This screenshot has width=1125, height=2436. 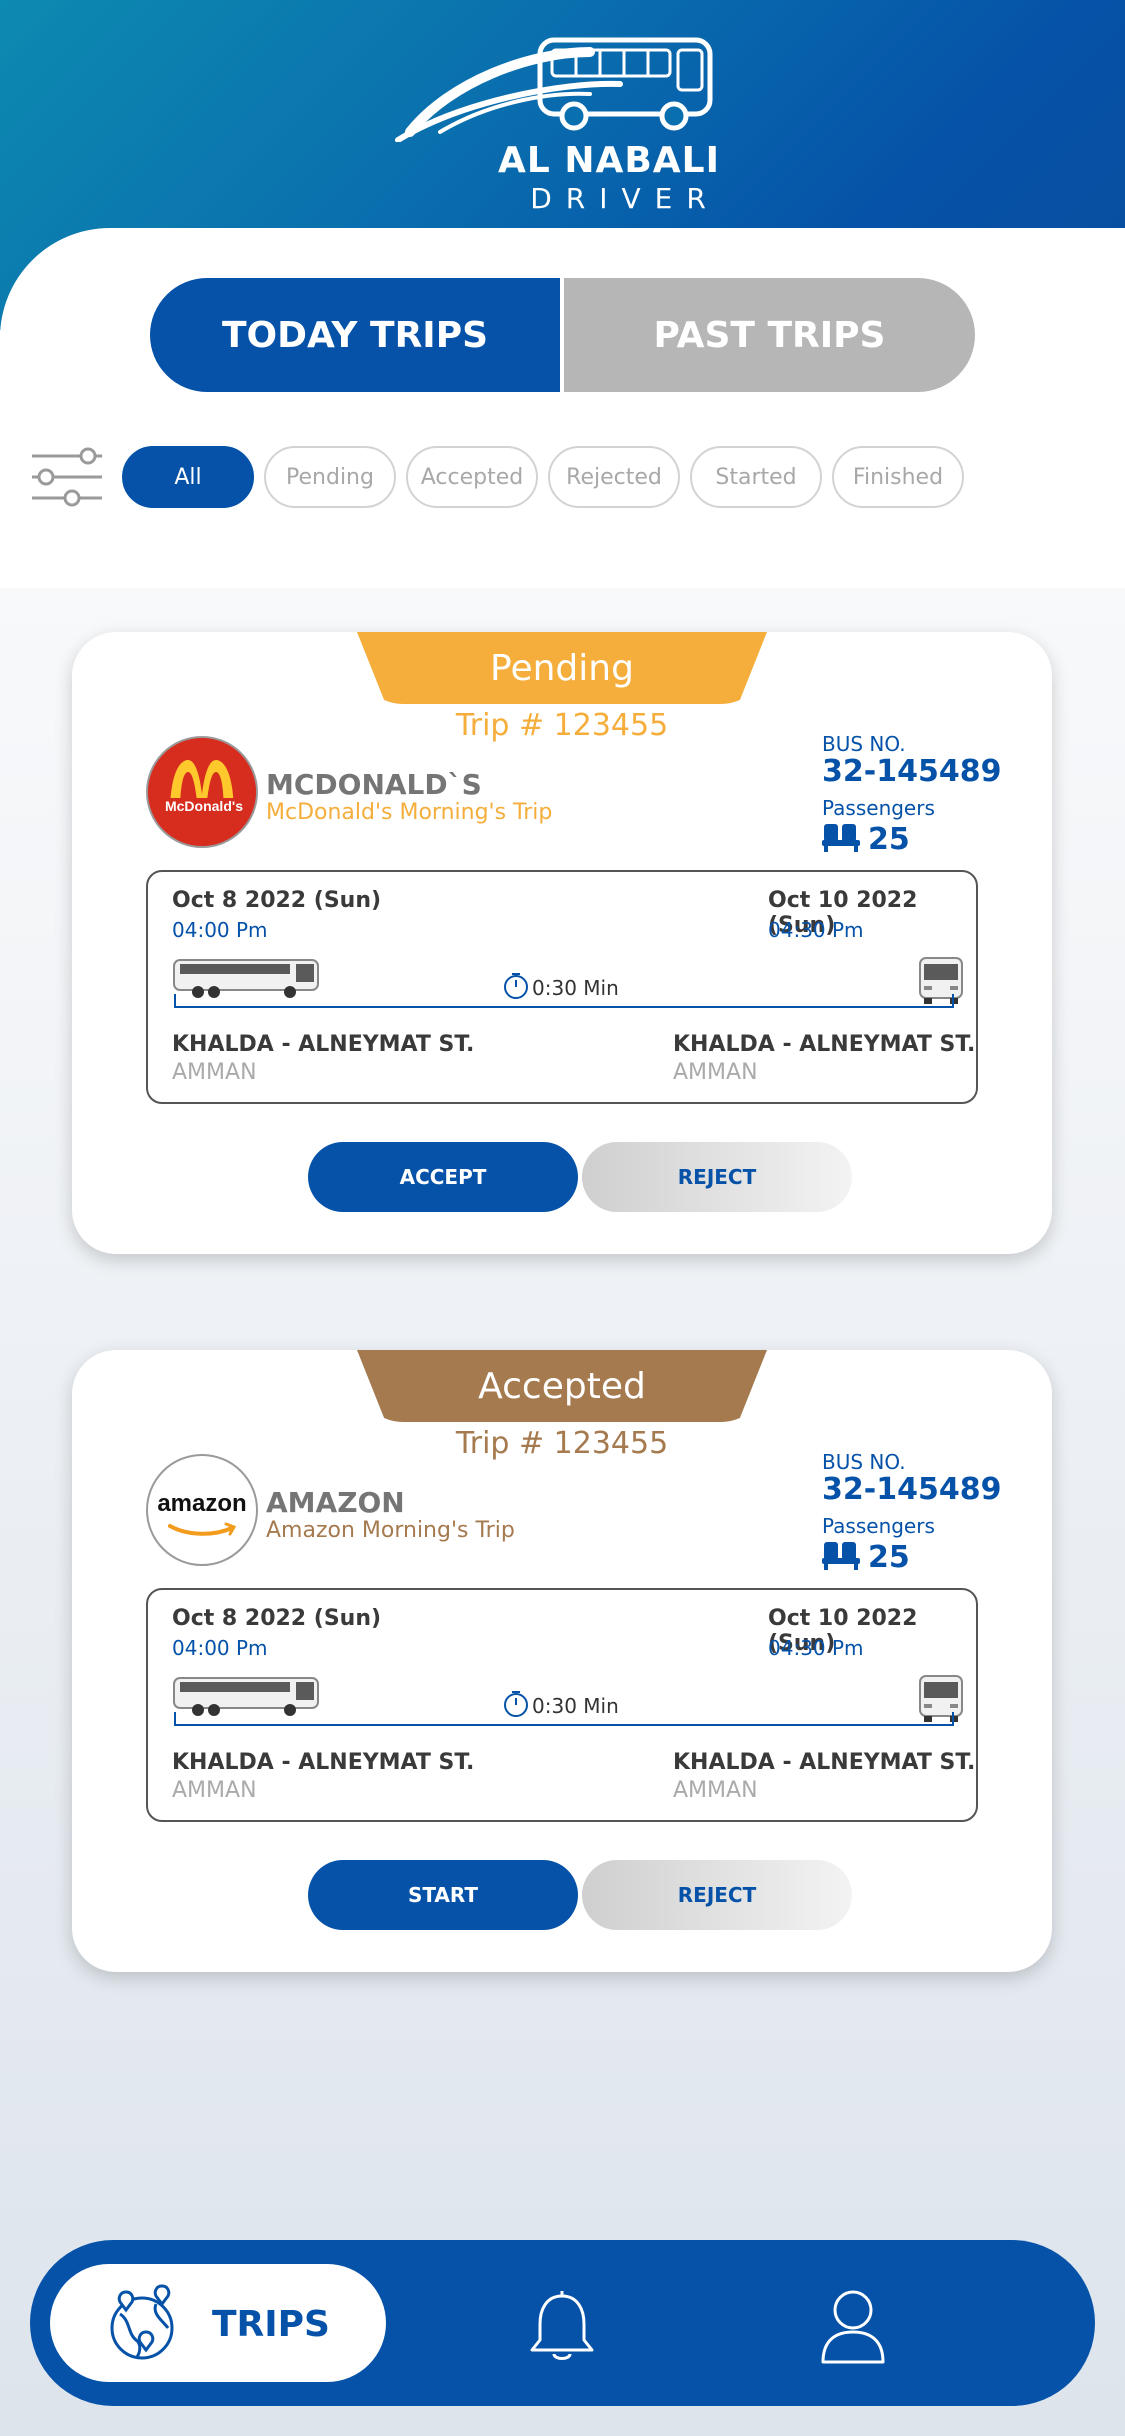 What do you see at coordinates (390, 1530) in the screenshot?
I see `trip-description: Amazon Morning's Trip` at bounding box center [390, 1530].